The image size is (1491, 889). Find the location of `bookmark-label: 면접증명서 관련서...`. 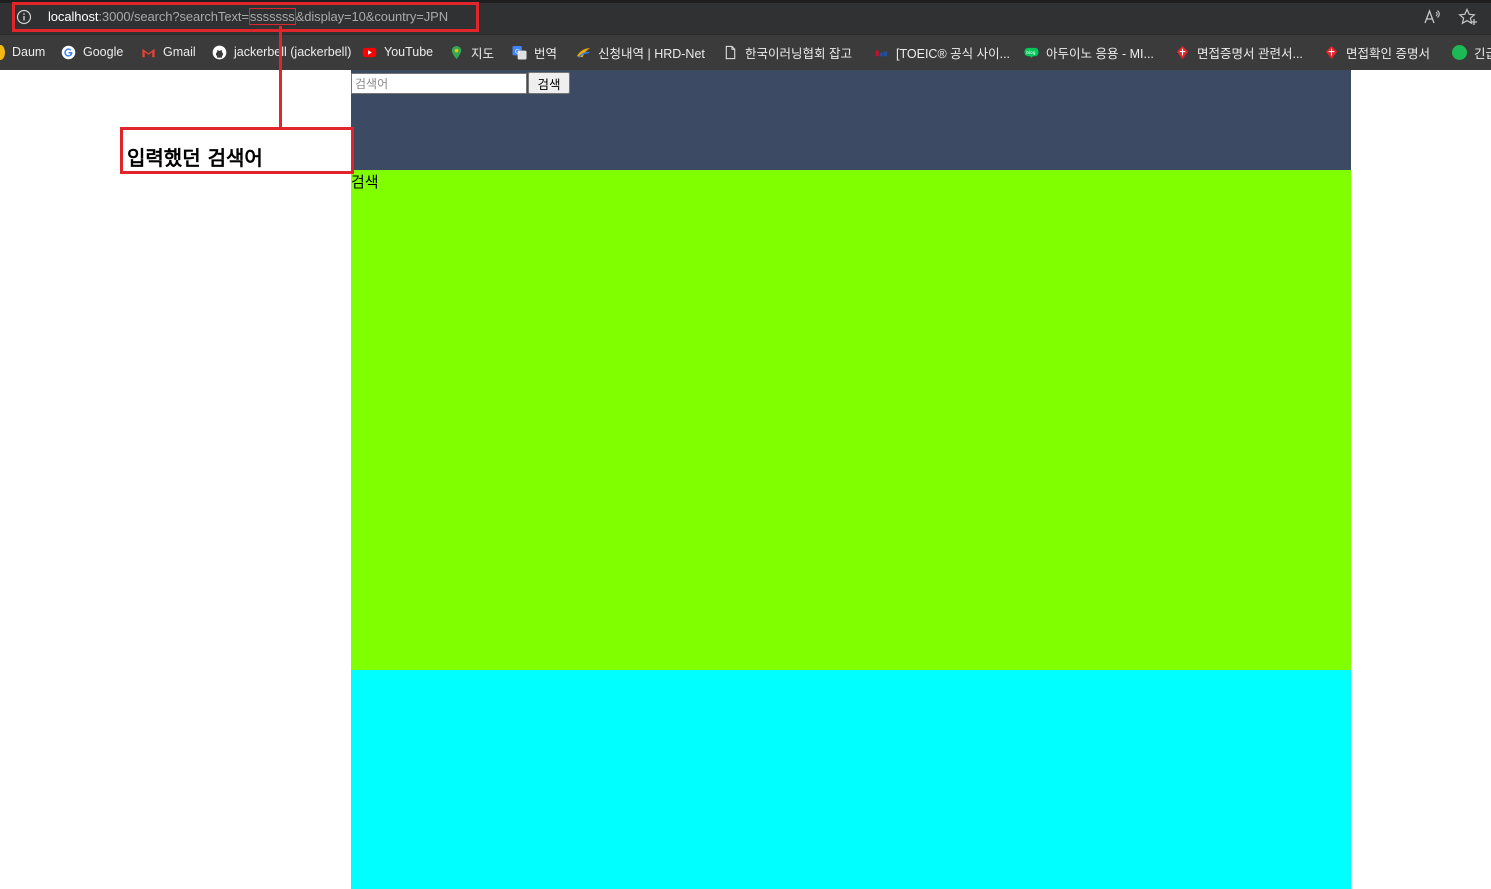

bookmark-label: 면접증명서 관련서... is located at coordinates (1250, 53).